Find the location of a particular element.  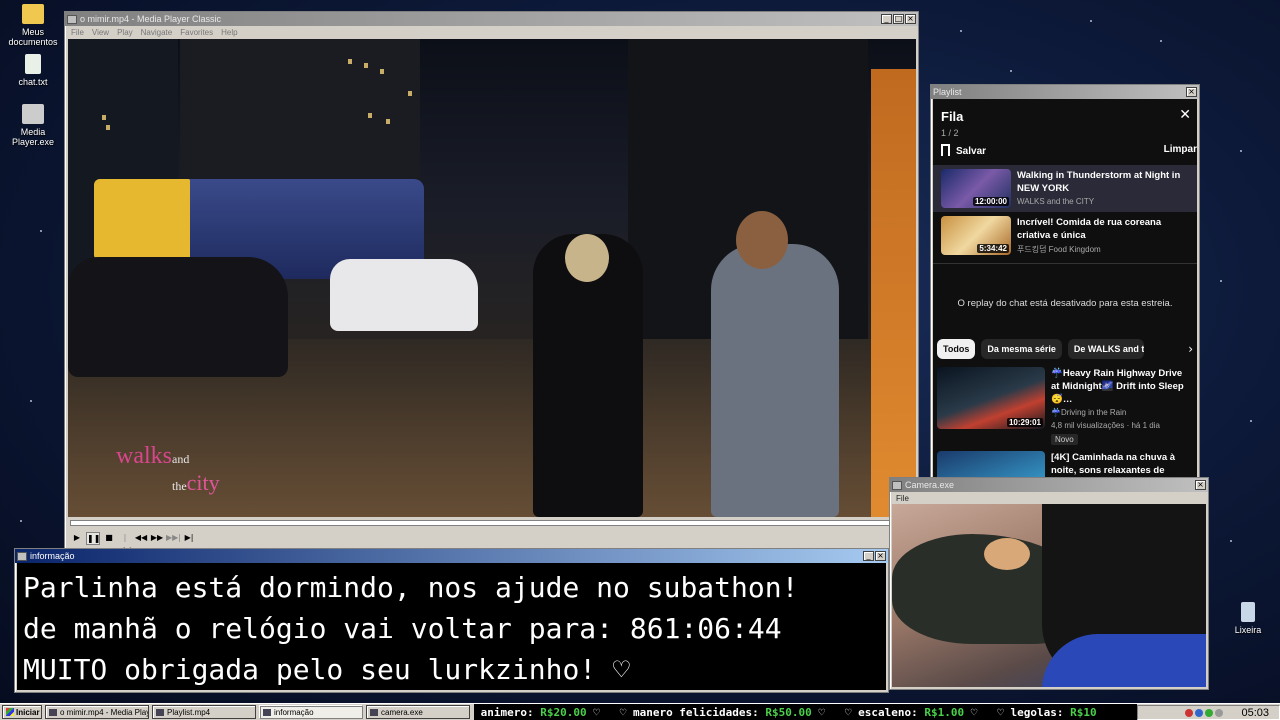

chip-from-channel: De WALKS and the C is located at coordinates (1105, 349).